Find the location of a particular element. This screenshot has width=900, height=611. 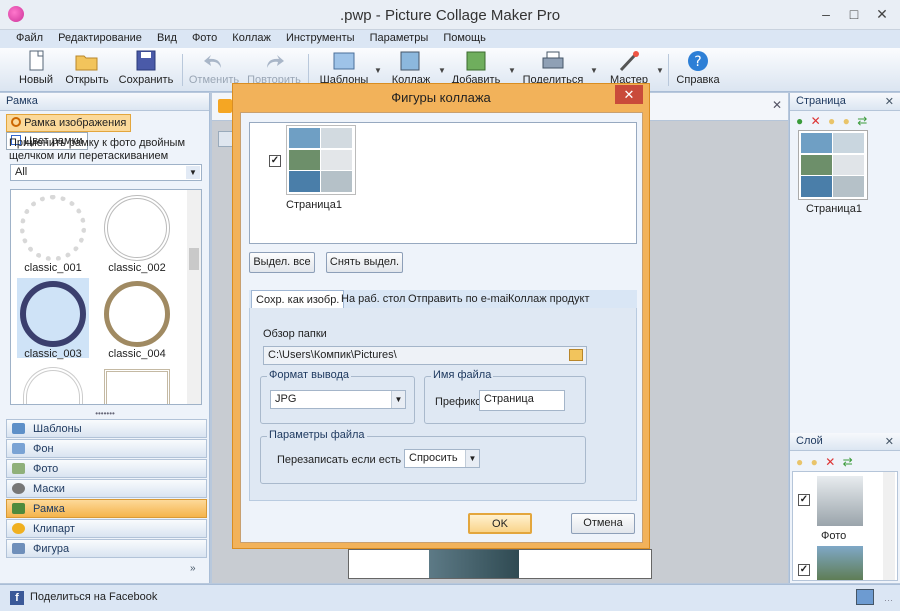

menu-collage: Коллаж is located at coordinates (251, 37).